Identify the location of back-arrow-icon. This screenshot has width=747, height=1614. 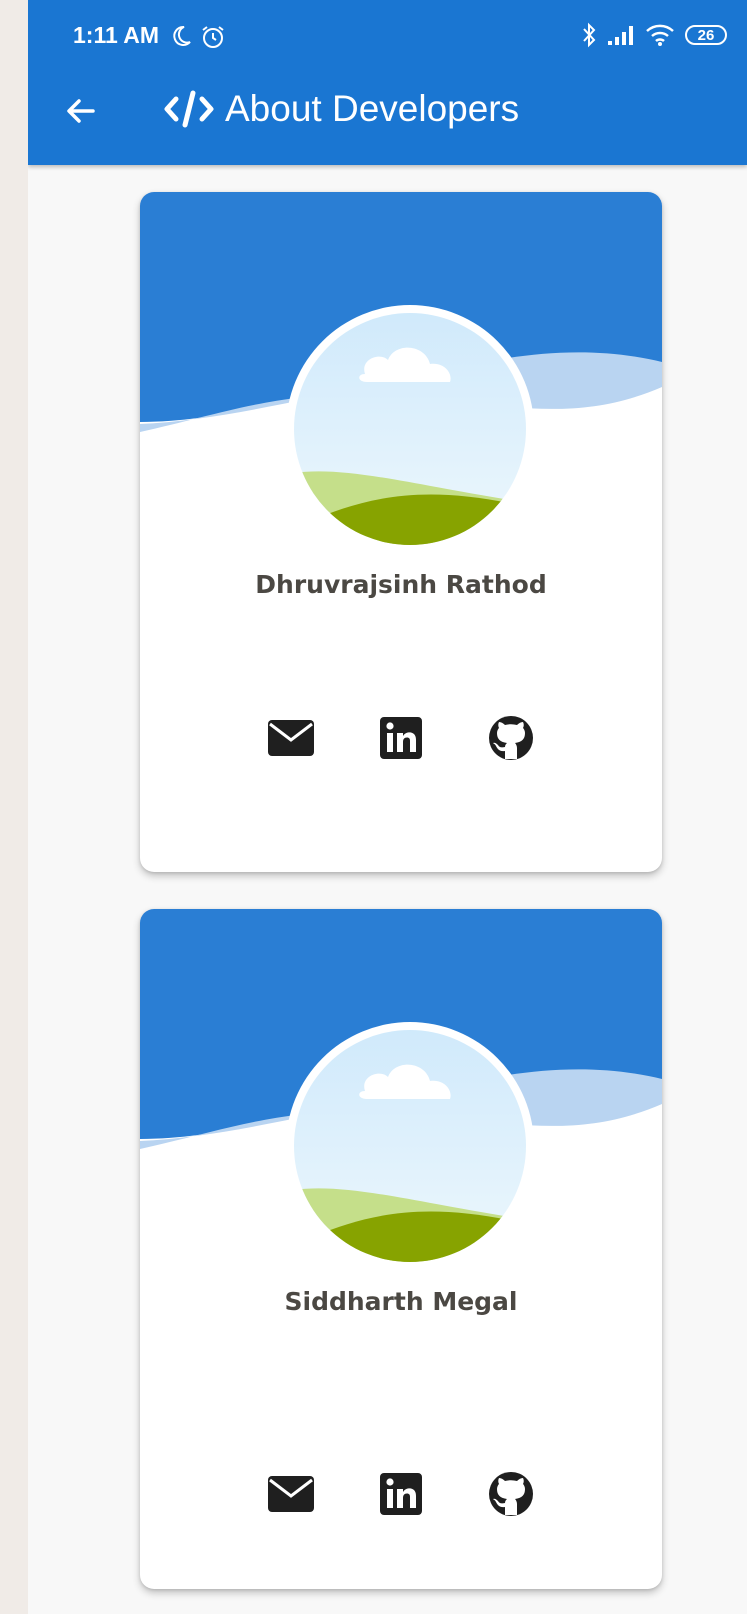
(81, 111).